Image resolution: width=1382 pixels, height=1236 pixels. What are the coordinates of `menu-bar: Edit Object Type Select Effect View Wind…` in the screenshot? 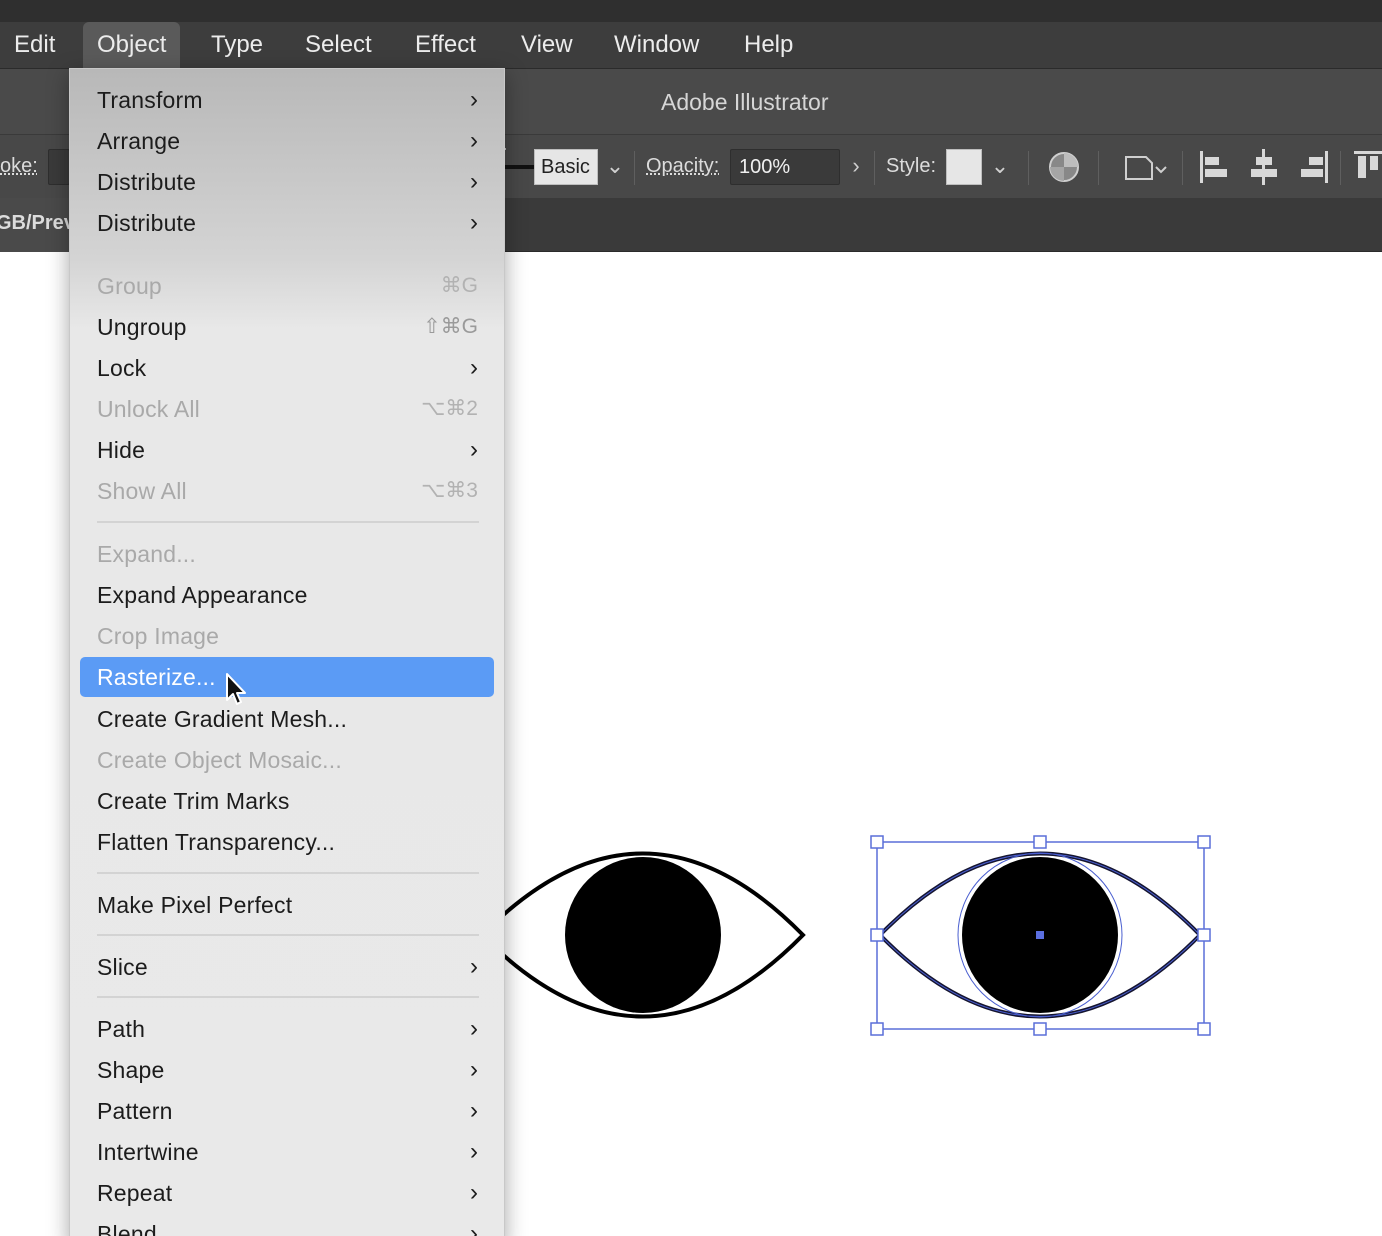 It's located at (691, 45).